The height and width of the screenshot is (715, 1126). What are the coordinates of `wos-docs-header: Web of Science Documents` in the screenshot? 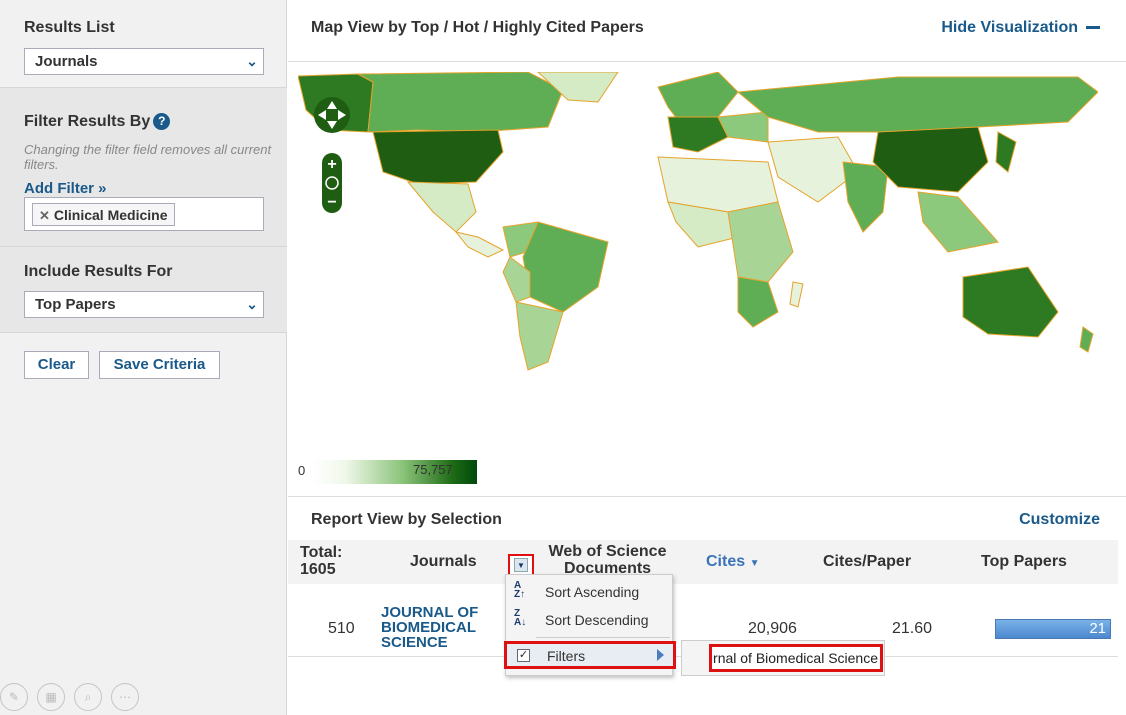 It's located at (607, 560).